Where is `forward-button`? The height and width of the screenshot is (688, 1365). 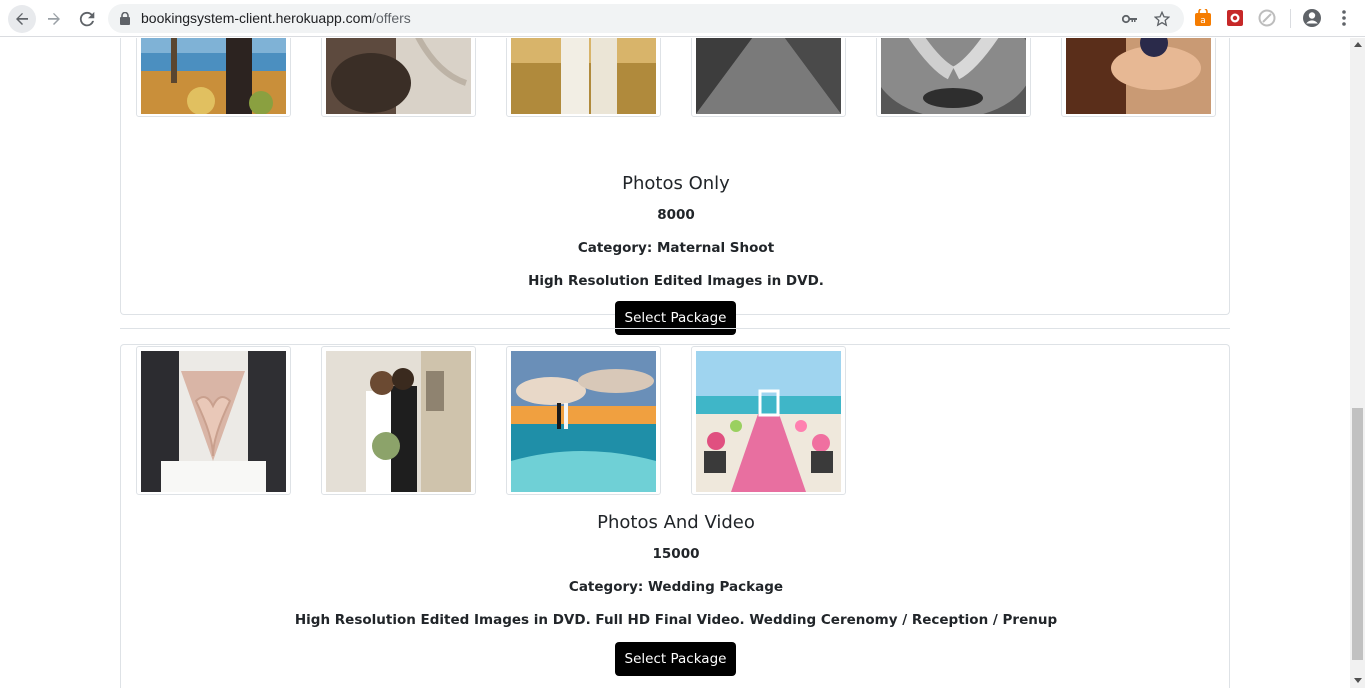
forward-button is located at coordinates (54, 19).